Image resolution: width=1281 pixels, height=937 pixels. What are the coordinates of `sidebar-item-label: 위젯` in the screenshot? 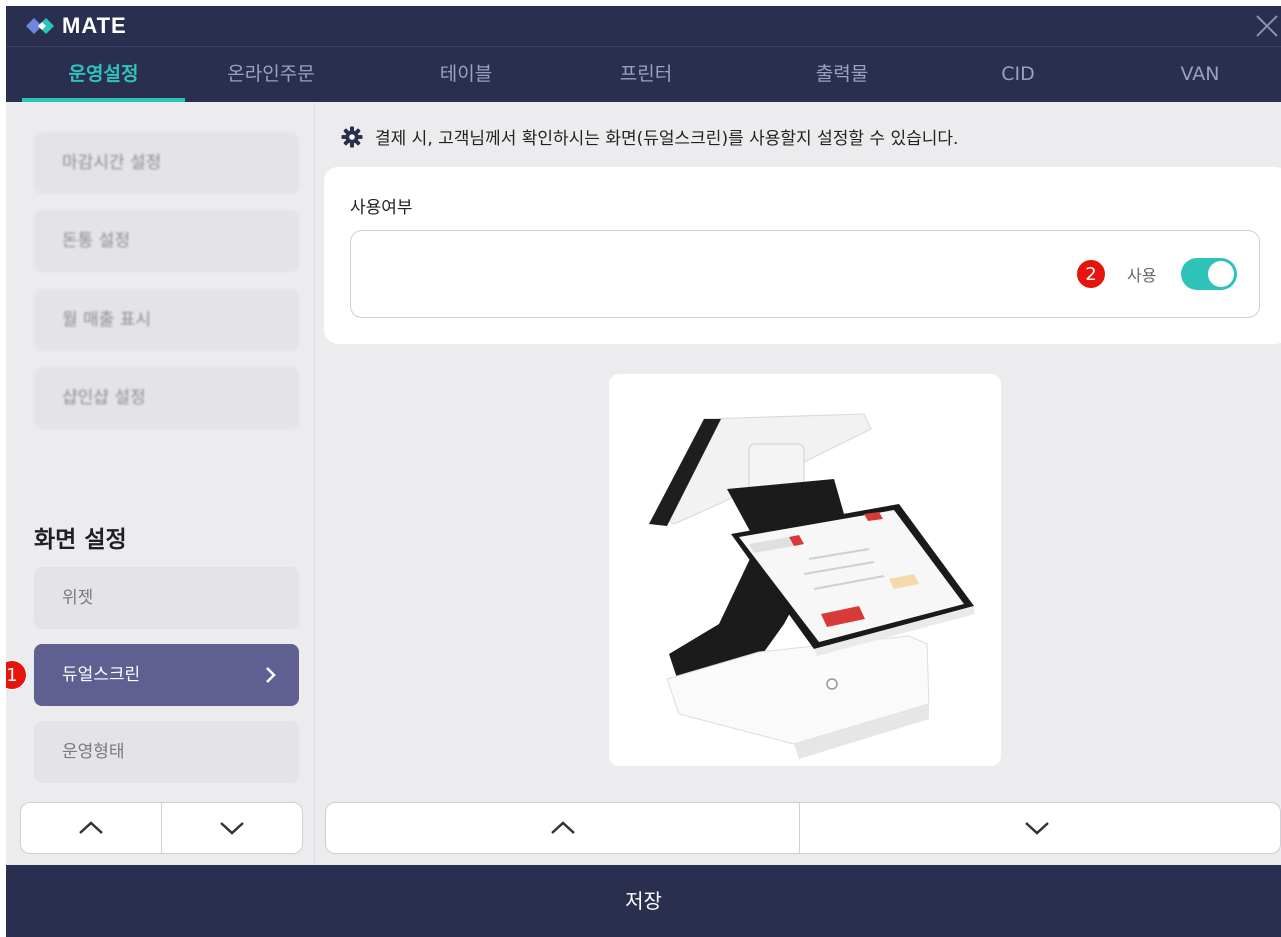 It's located at (78, 598).